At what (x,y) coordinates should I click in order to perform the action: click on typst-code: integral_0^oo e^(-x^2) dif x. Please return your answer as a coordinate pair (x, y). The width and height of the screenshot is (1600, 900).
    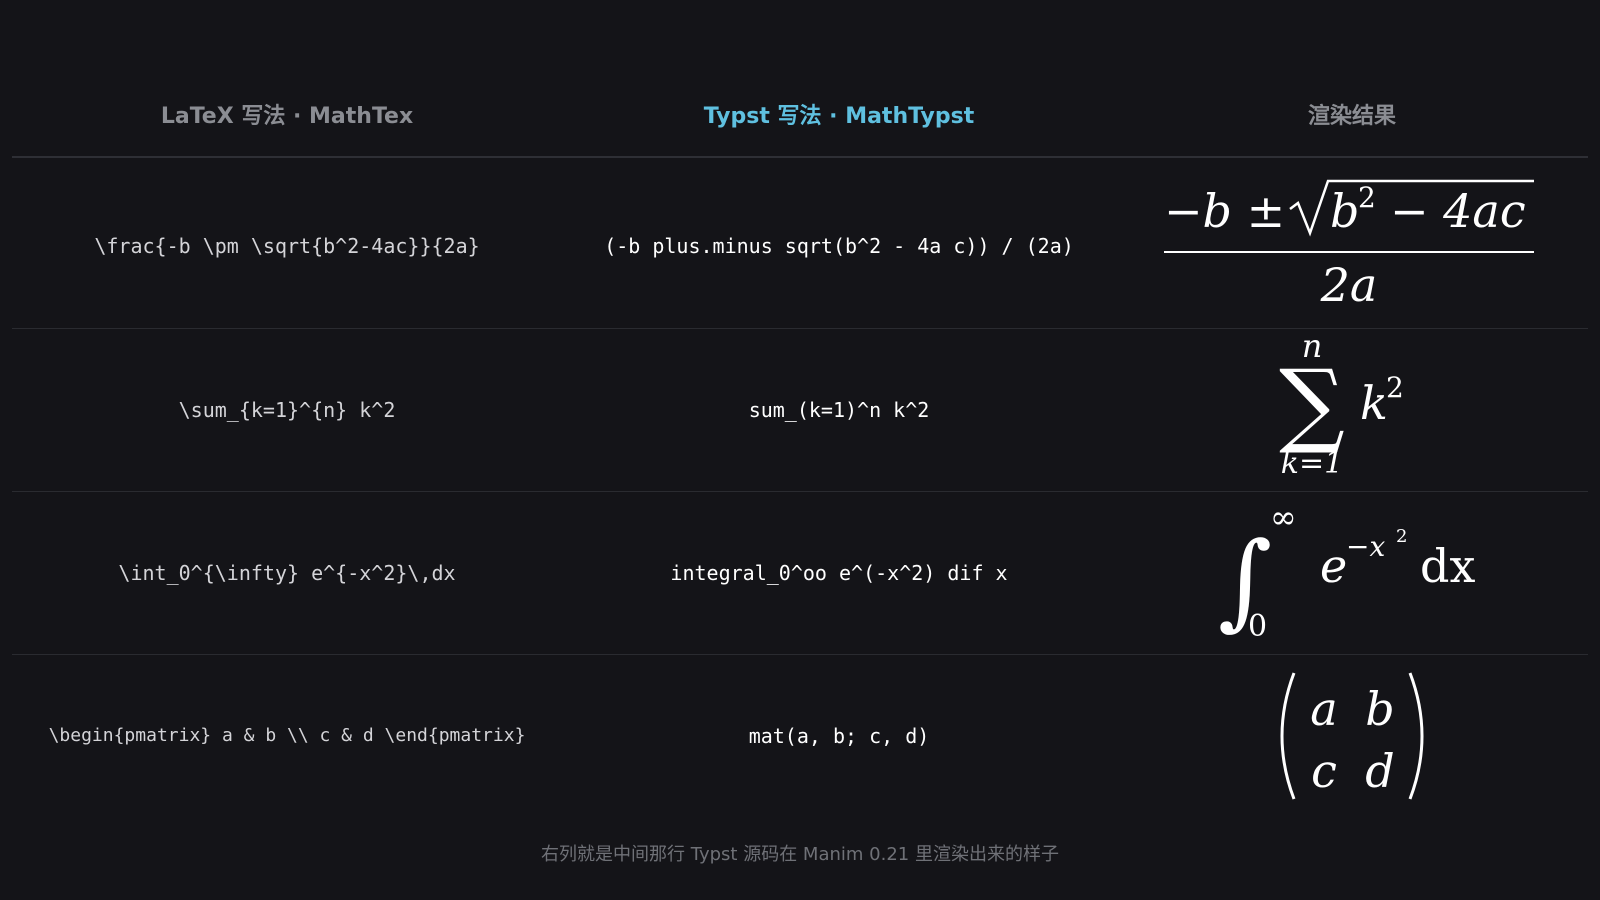
    Looking at the image, I should click on (839, 572).